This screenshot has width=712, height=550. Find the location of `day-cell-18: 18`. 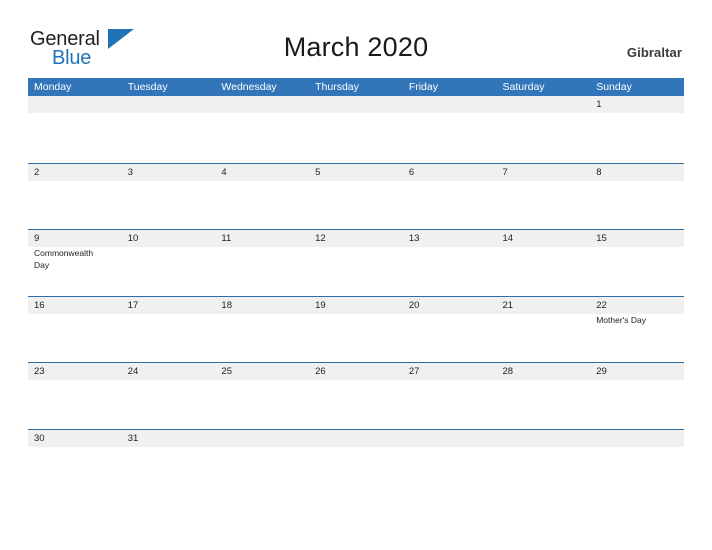

day-cell-18: 18 is located at coordinates (262, 330).